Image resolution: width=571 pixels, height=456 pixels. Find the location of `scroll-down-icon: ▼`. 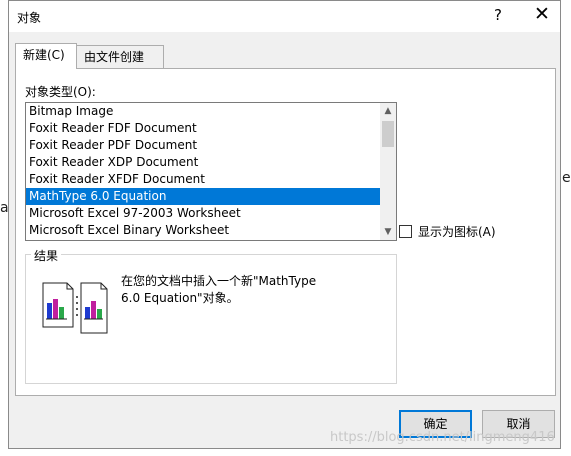

scroll-down-icon: ▼ is located at coordinates (388, 232).